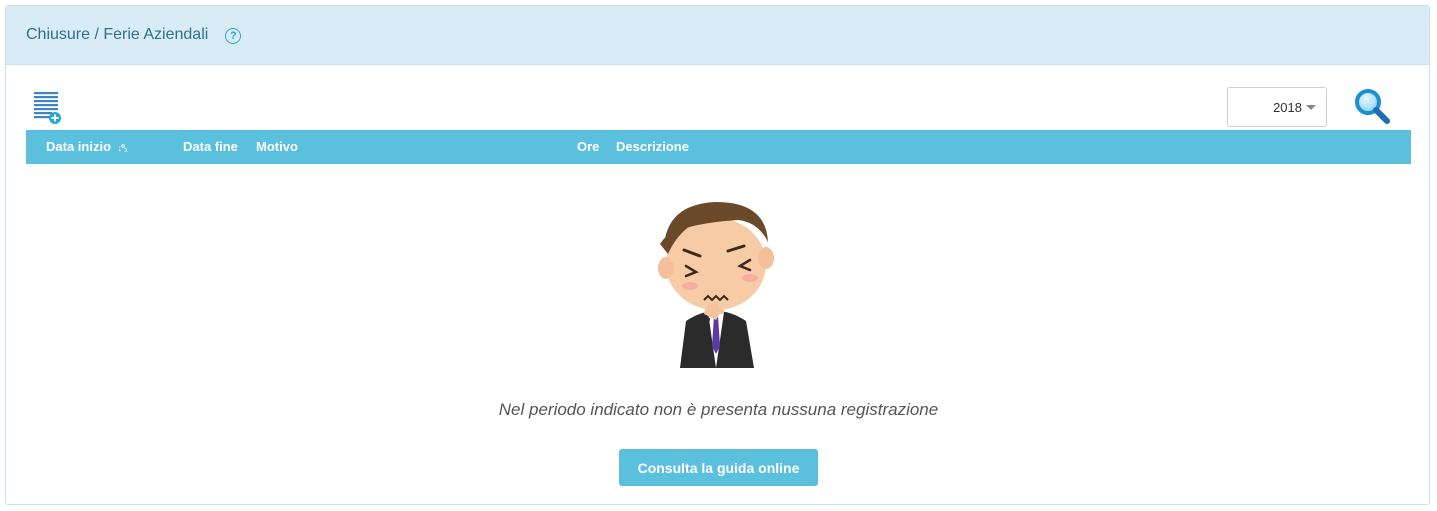 The width and height of the screenshot is (1437, 511). I want to click on help-icon: ?, so click(233, 36).